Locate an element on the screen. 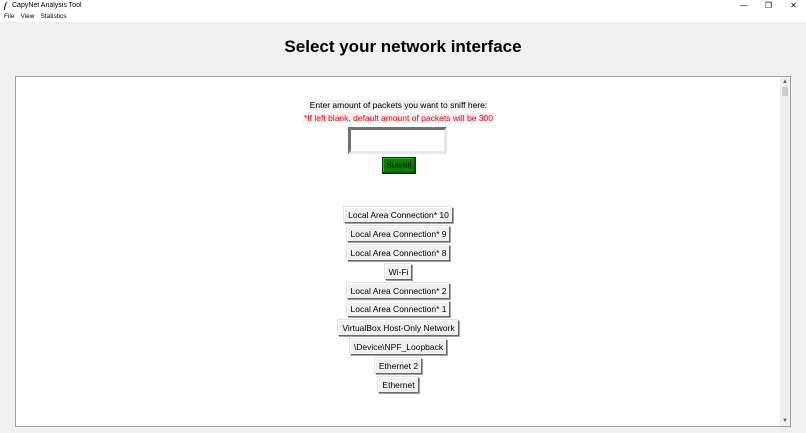 The image size is (806, 433). interface-button-local-area-connection-10: Local Area Connection* 10 is located at coordinates (398, 215).